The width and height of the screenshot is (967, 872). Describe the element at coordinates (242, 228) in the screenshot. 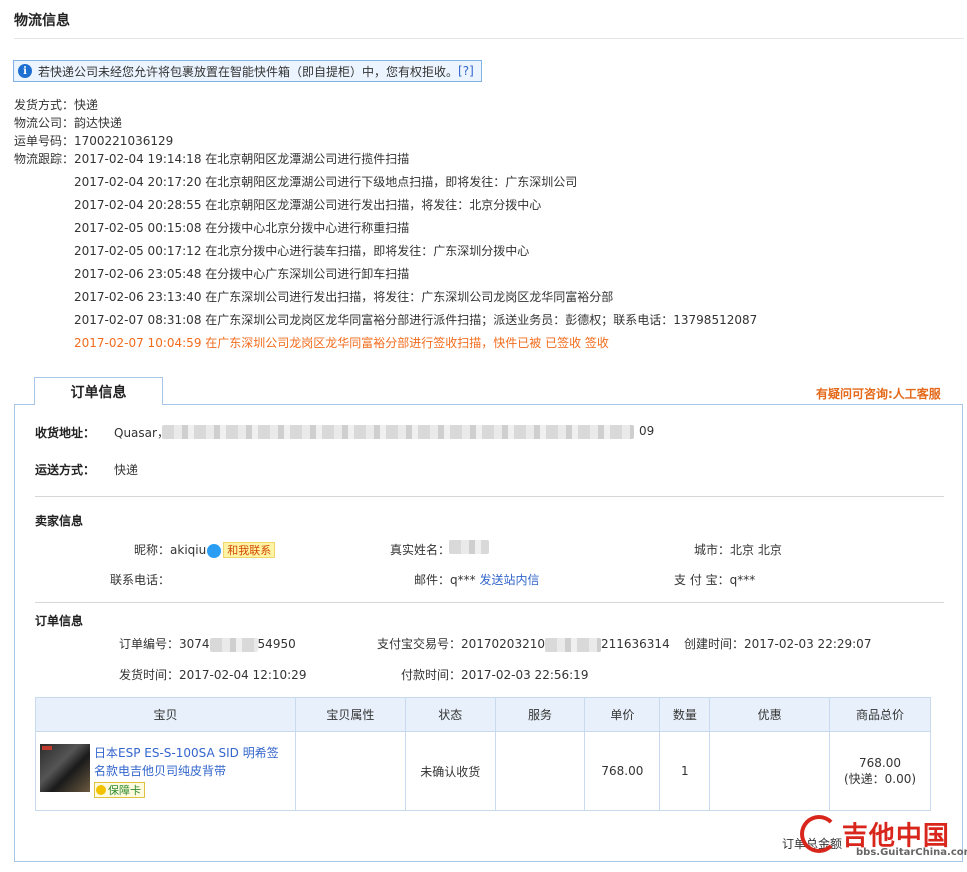

I see `trace-event: 2017-02-05 00:15:08 在分拨中心北京分拨中心进行称重扫描` at that location.